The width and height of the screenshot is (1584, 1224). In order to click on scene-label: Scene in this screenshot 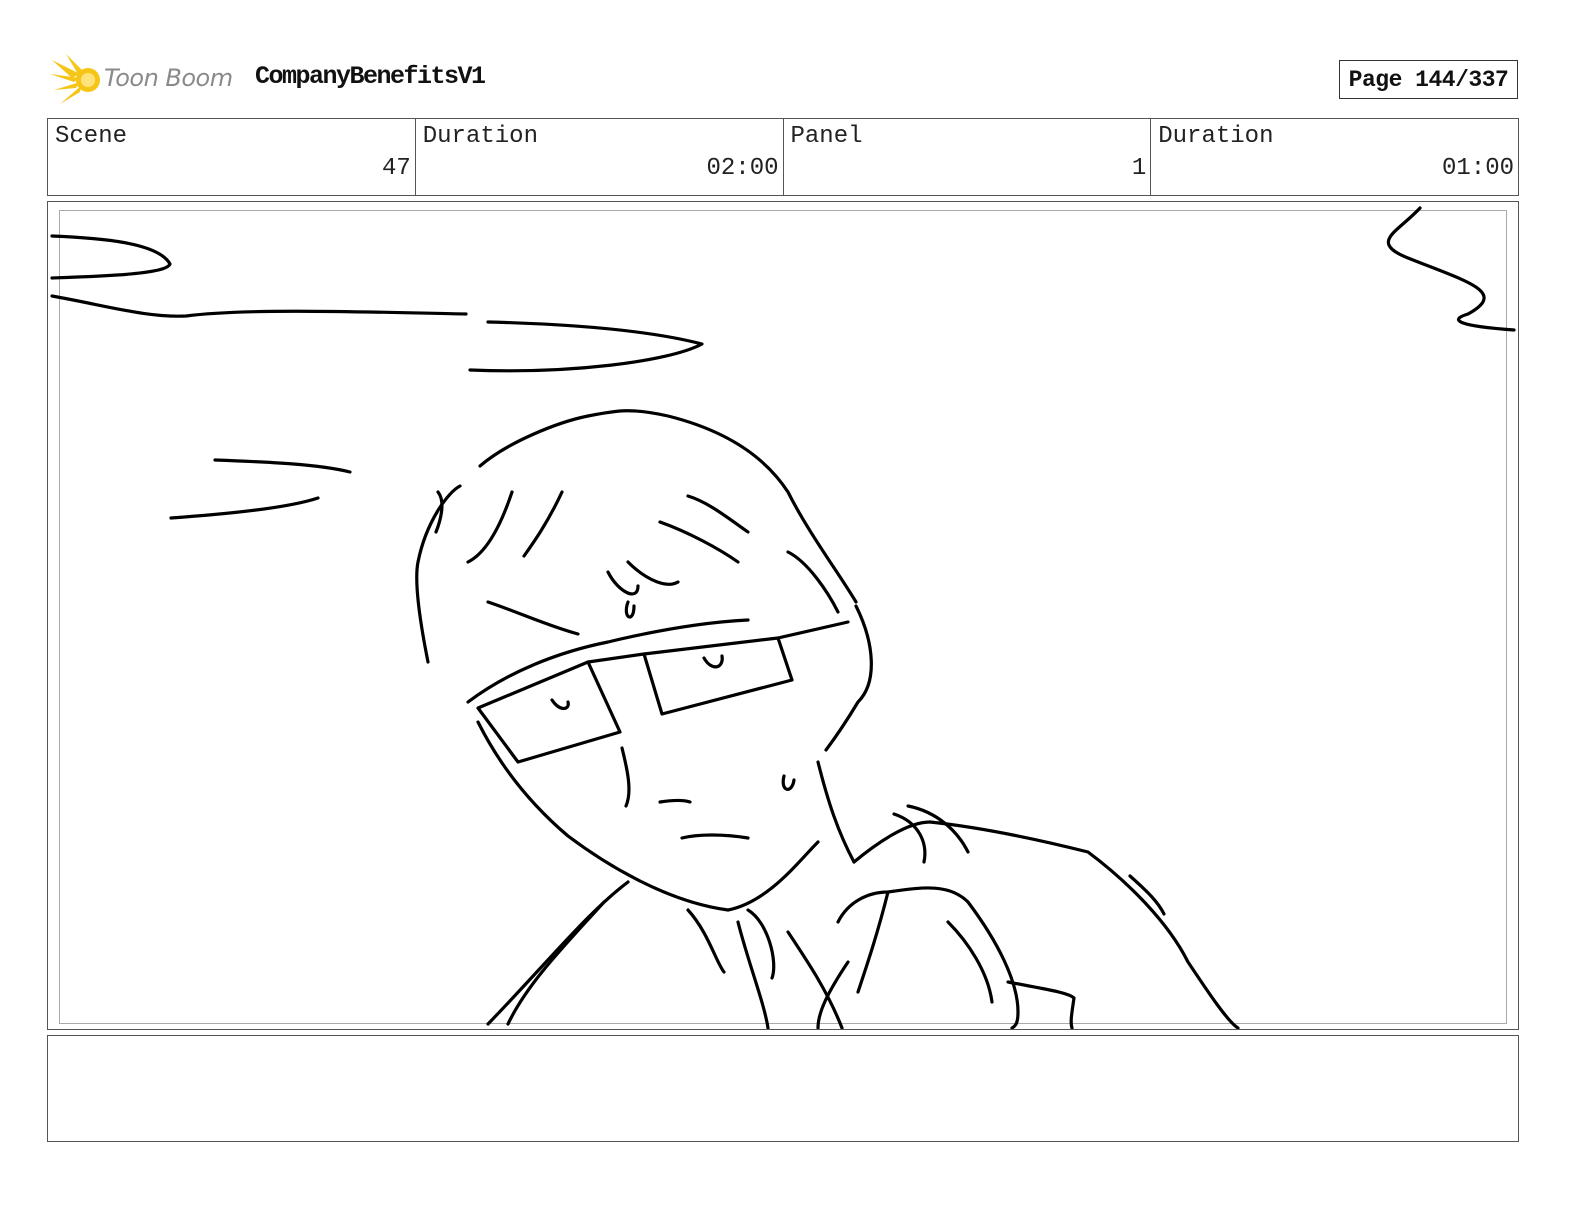, I will do `click(91, 136)`.